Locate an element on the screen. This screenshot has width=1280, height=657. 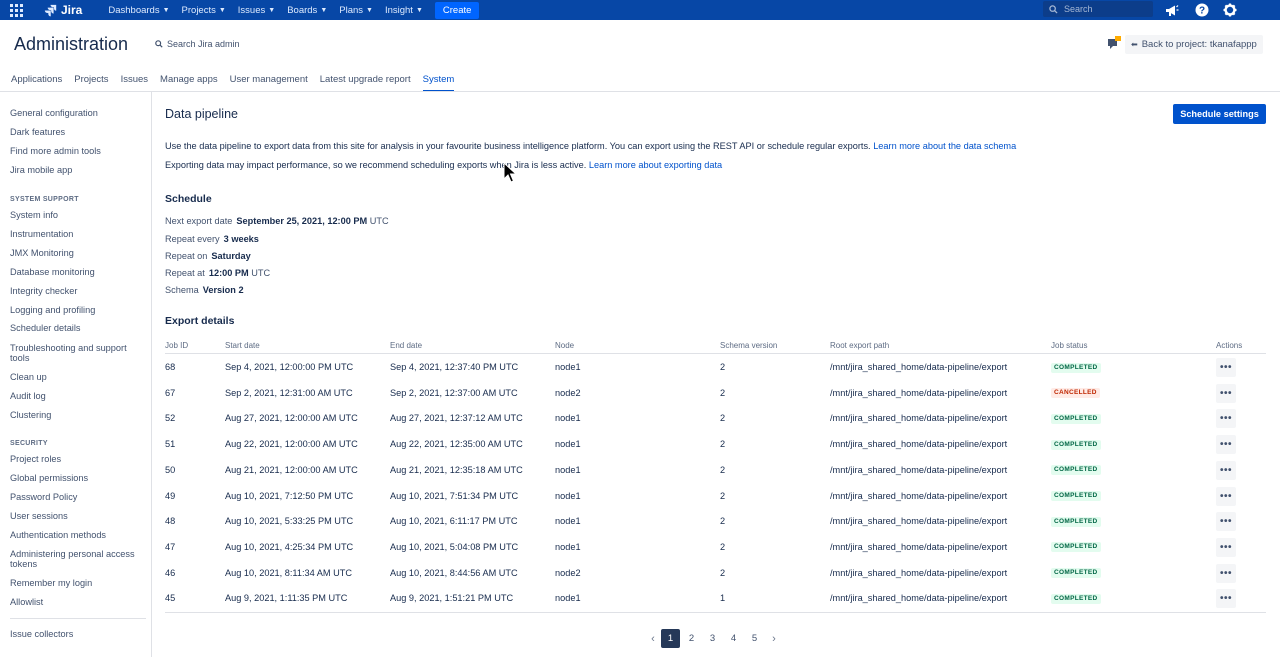
sidebar-item-dark-features: Dark features is located at coordinates (74, 132).